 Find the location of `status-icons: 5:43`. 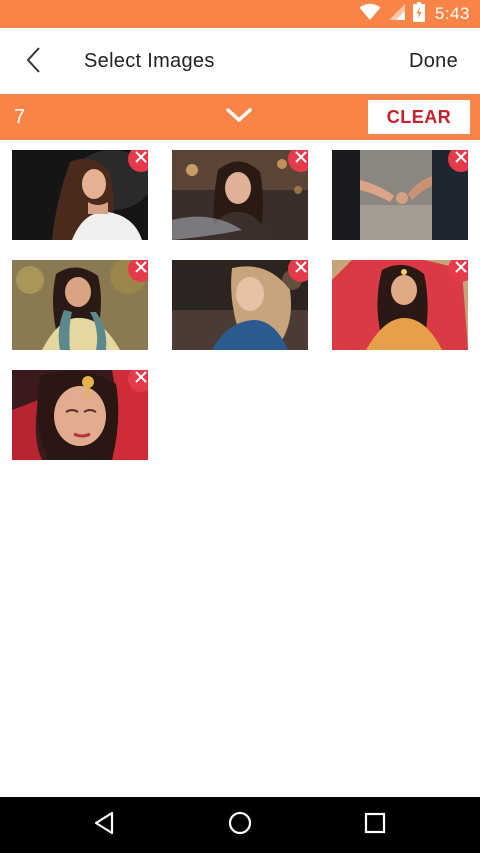

status-icons: 5:43 is located at coordinates (414, 14).